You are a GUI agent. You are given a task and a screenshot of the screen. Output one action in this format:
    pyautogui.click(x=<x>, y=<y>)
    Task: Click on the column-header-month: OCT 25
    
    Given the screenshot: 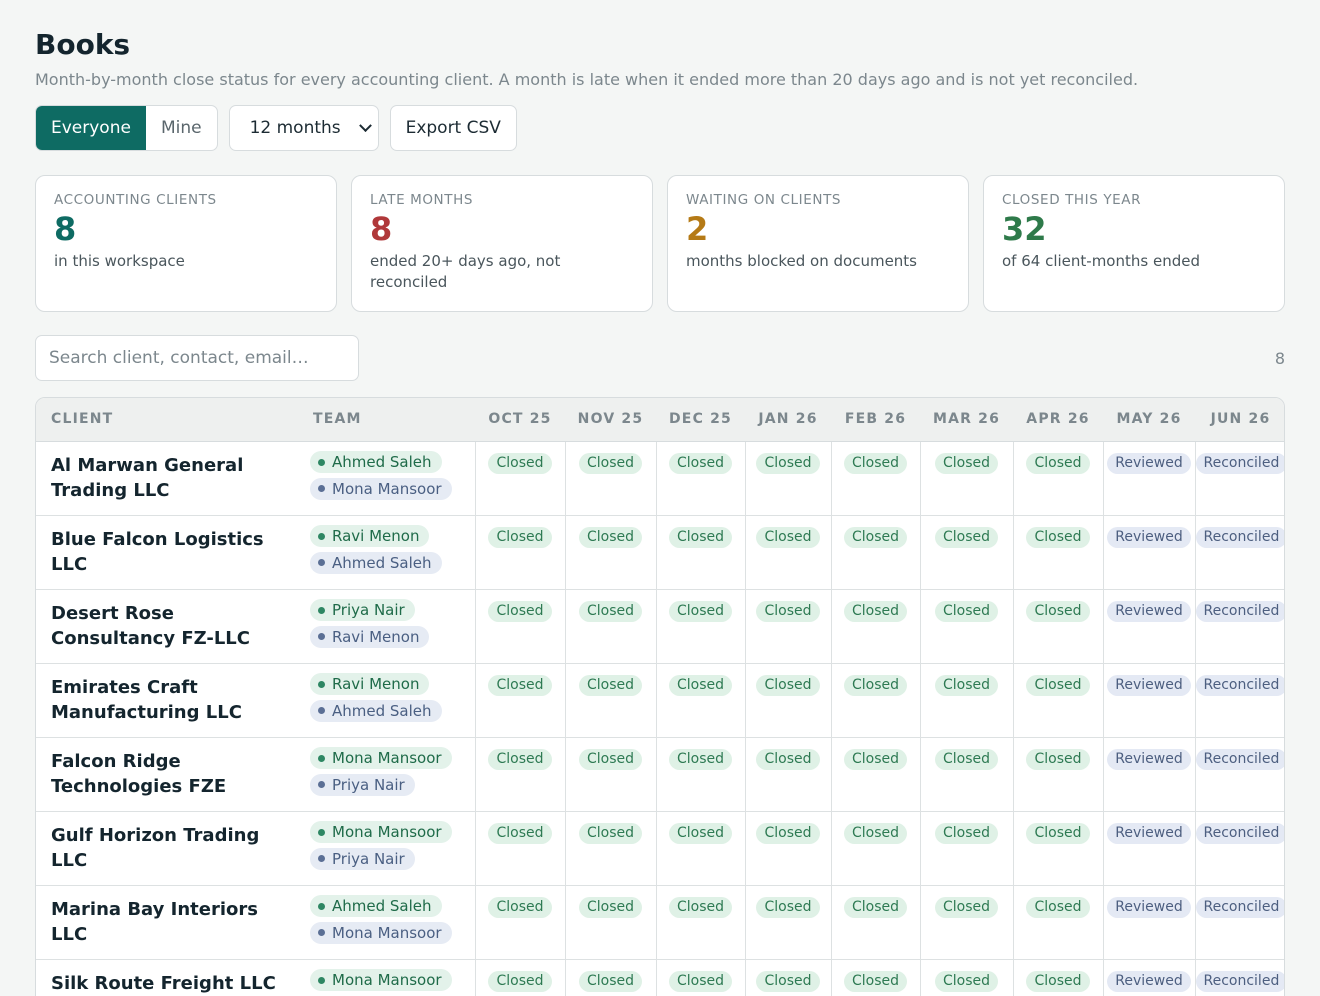 What is the action you would take?
    pyautogui.click(x=520, y=420)
    